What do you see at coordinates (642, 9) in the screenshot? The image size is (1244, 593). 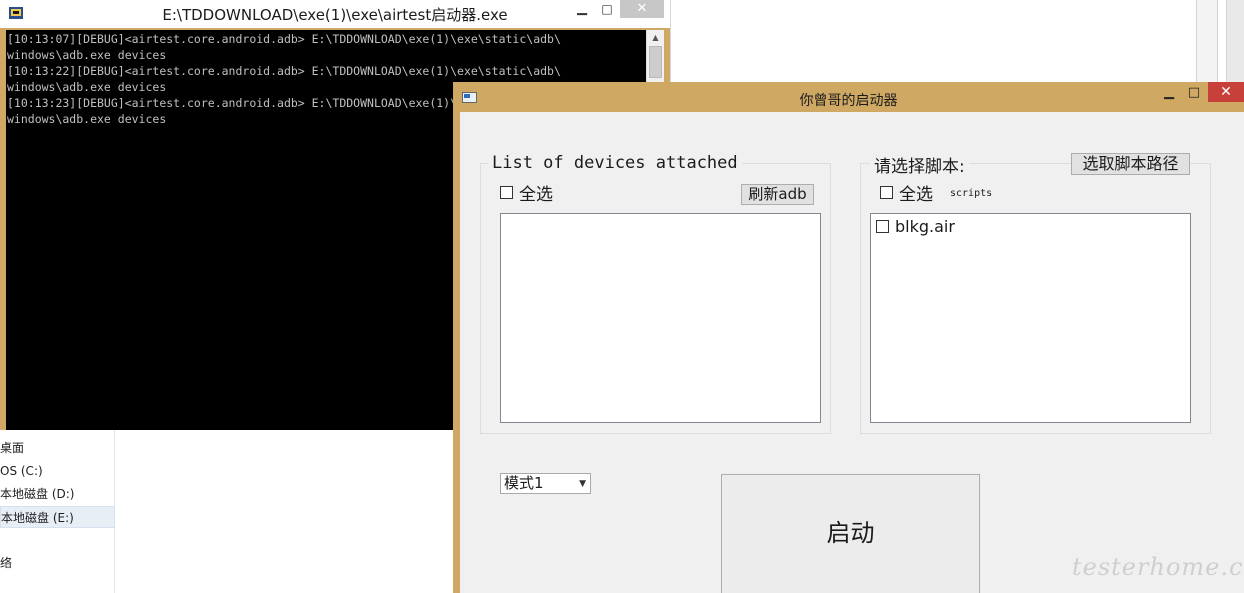 I see `console-close-button: ✕` at bounding box center [642, 9].